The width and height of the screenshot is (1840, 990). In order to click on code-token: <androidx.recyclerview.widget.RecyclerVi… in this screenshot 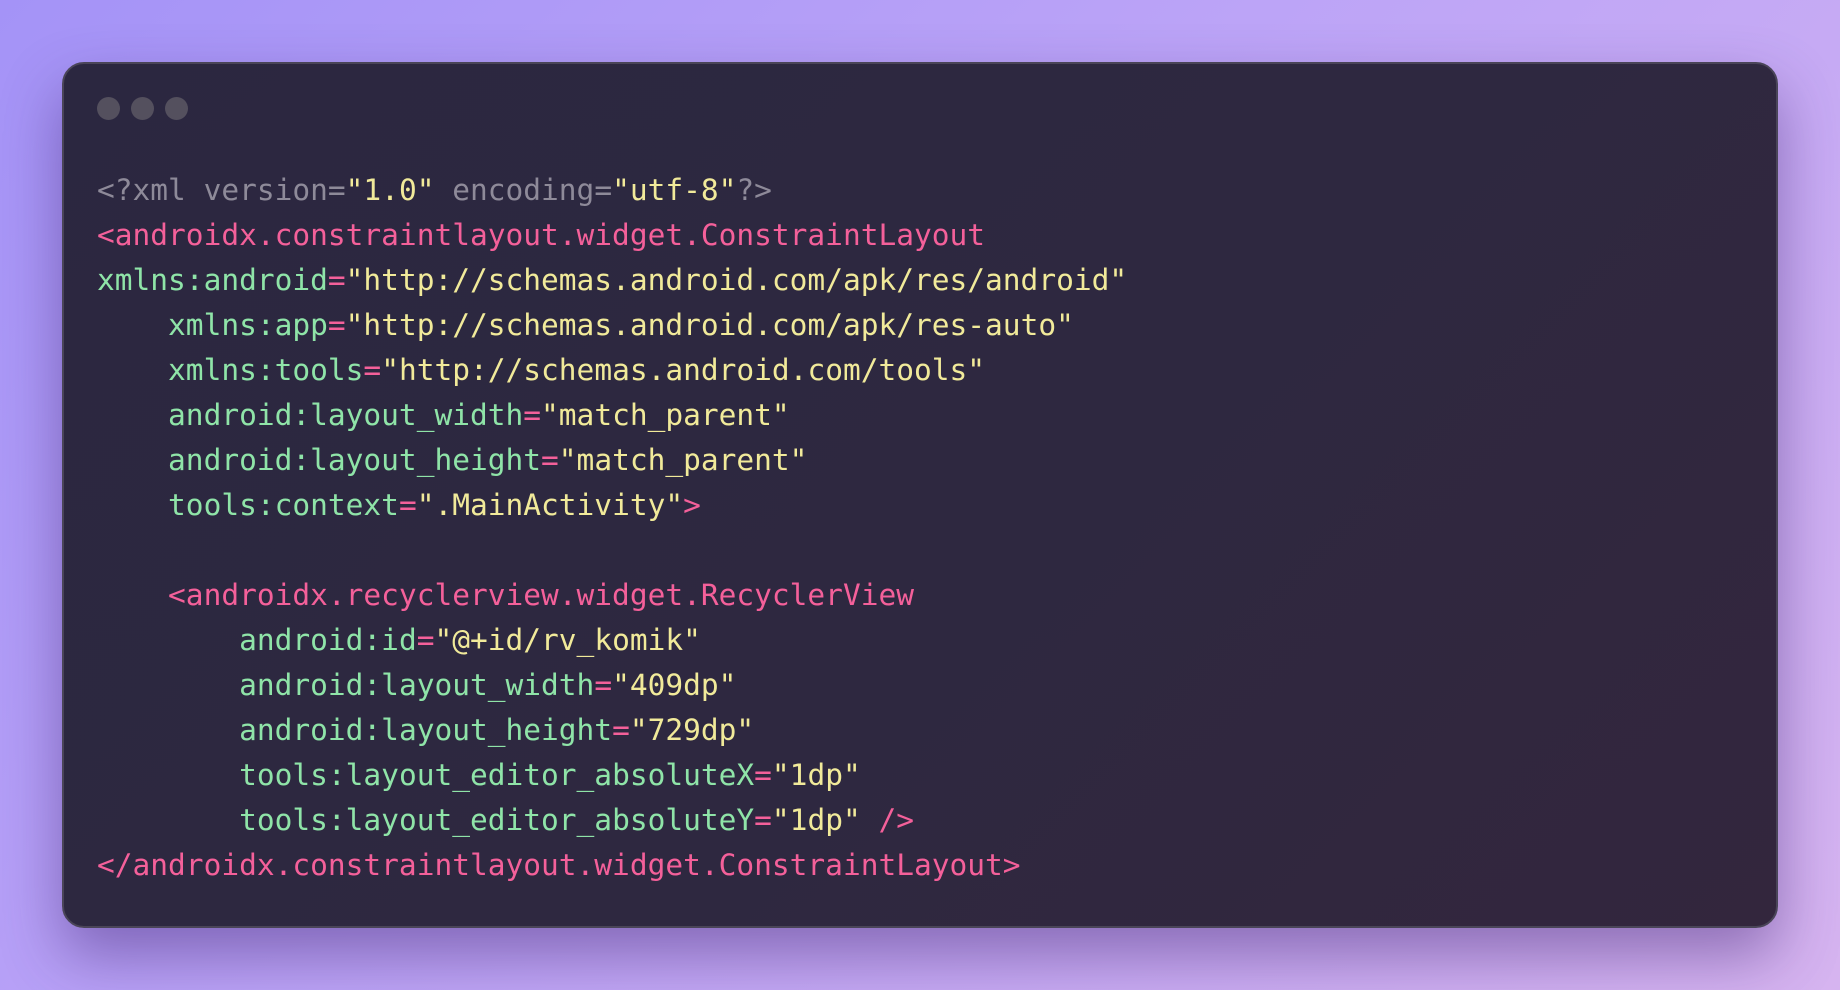, I will do `click(541, 595)`.